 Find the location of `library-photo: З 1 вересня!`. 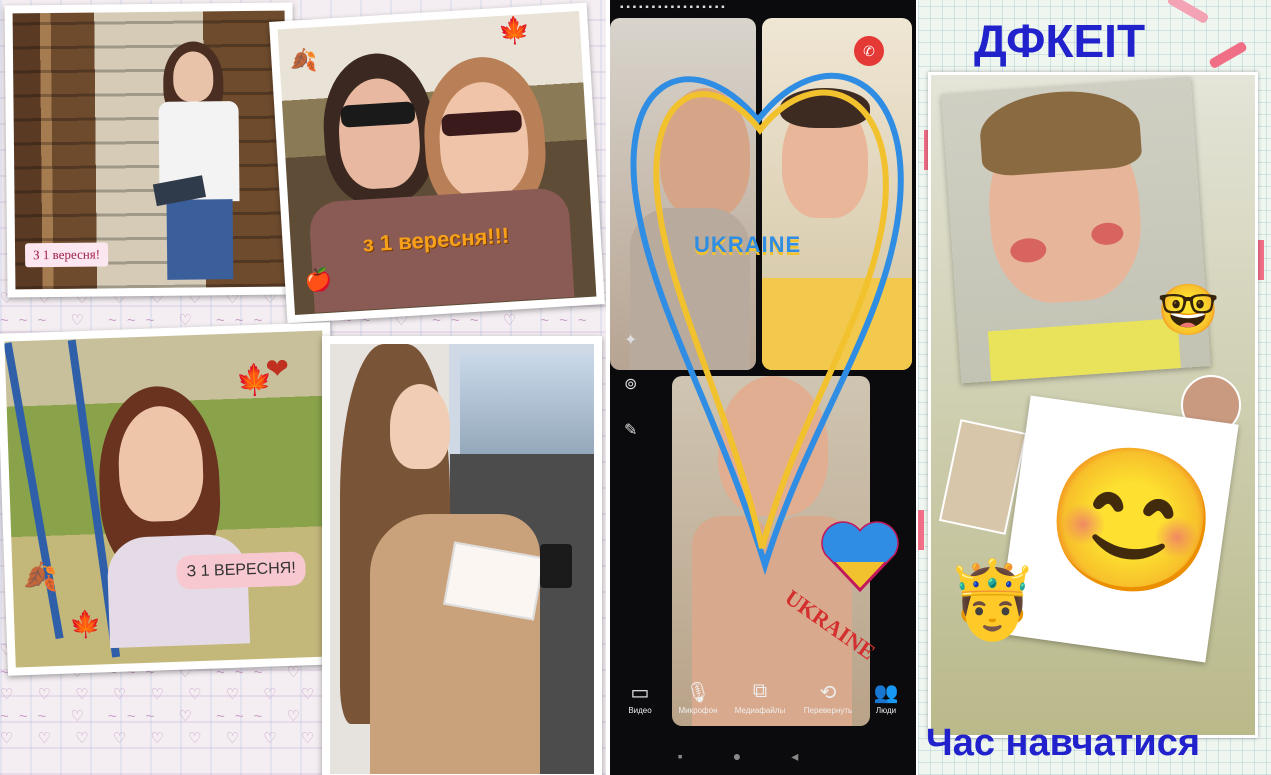

library-photo: З 1 вересня! is located at coordinates (150, 150).